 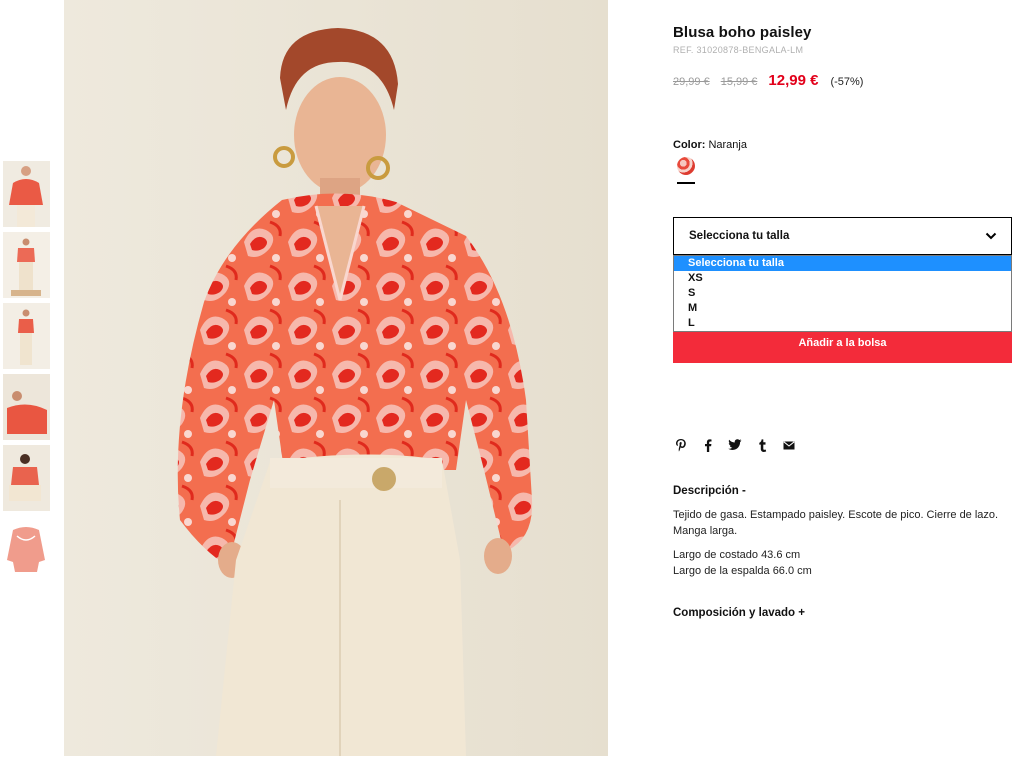 What do you see at coordinates (742, 570) in the screenshot?
I see `measure-back-length: Largo de la espalda 66.0 cm` at bounding box center [742, 570].